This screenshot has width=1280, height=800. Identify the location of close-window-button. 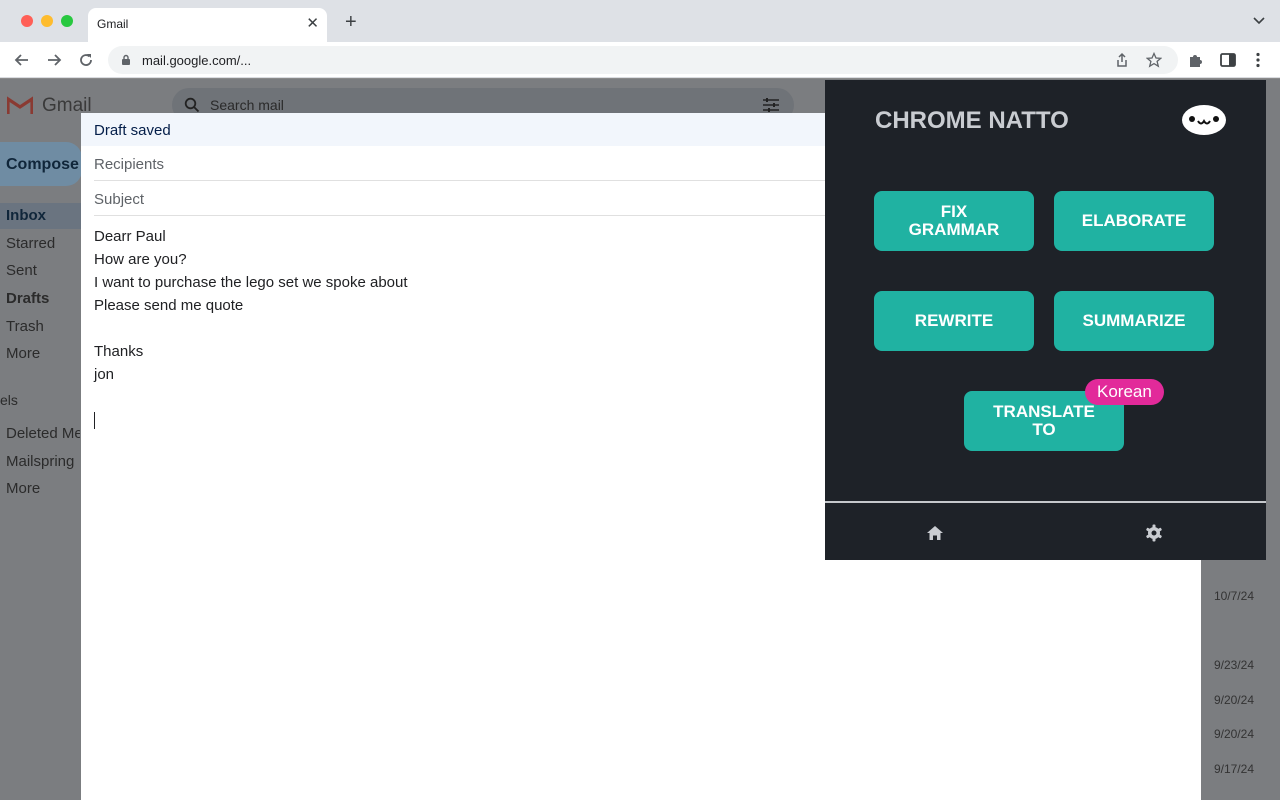
(27, 21).